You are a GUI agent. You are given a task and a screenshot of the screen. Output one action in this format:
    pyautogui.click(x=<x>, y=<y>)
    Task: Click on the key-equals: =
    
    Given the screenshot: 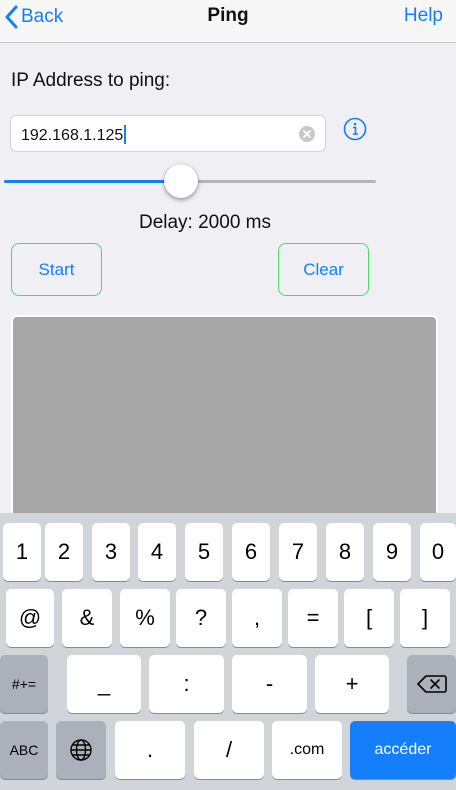 What is the action you would take?
    pyautogui.click(x=313, y=618)
    